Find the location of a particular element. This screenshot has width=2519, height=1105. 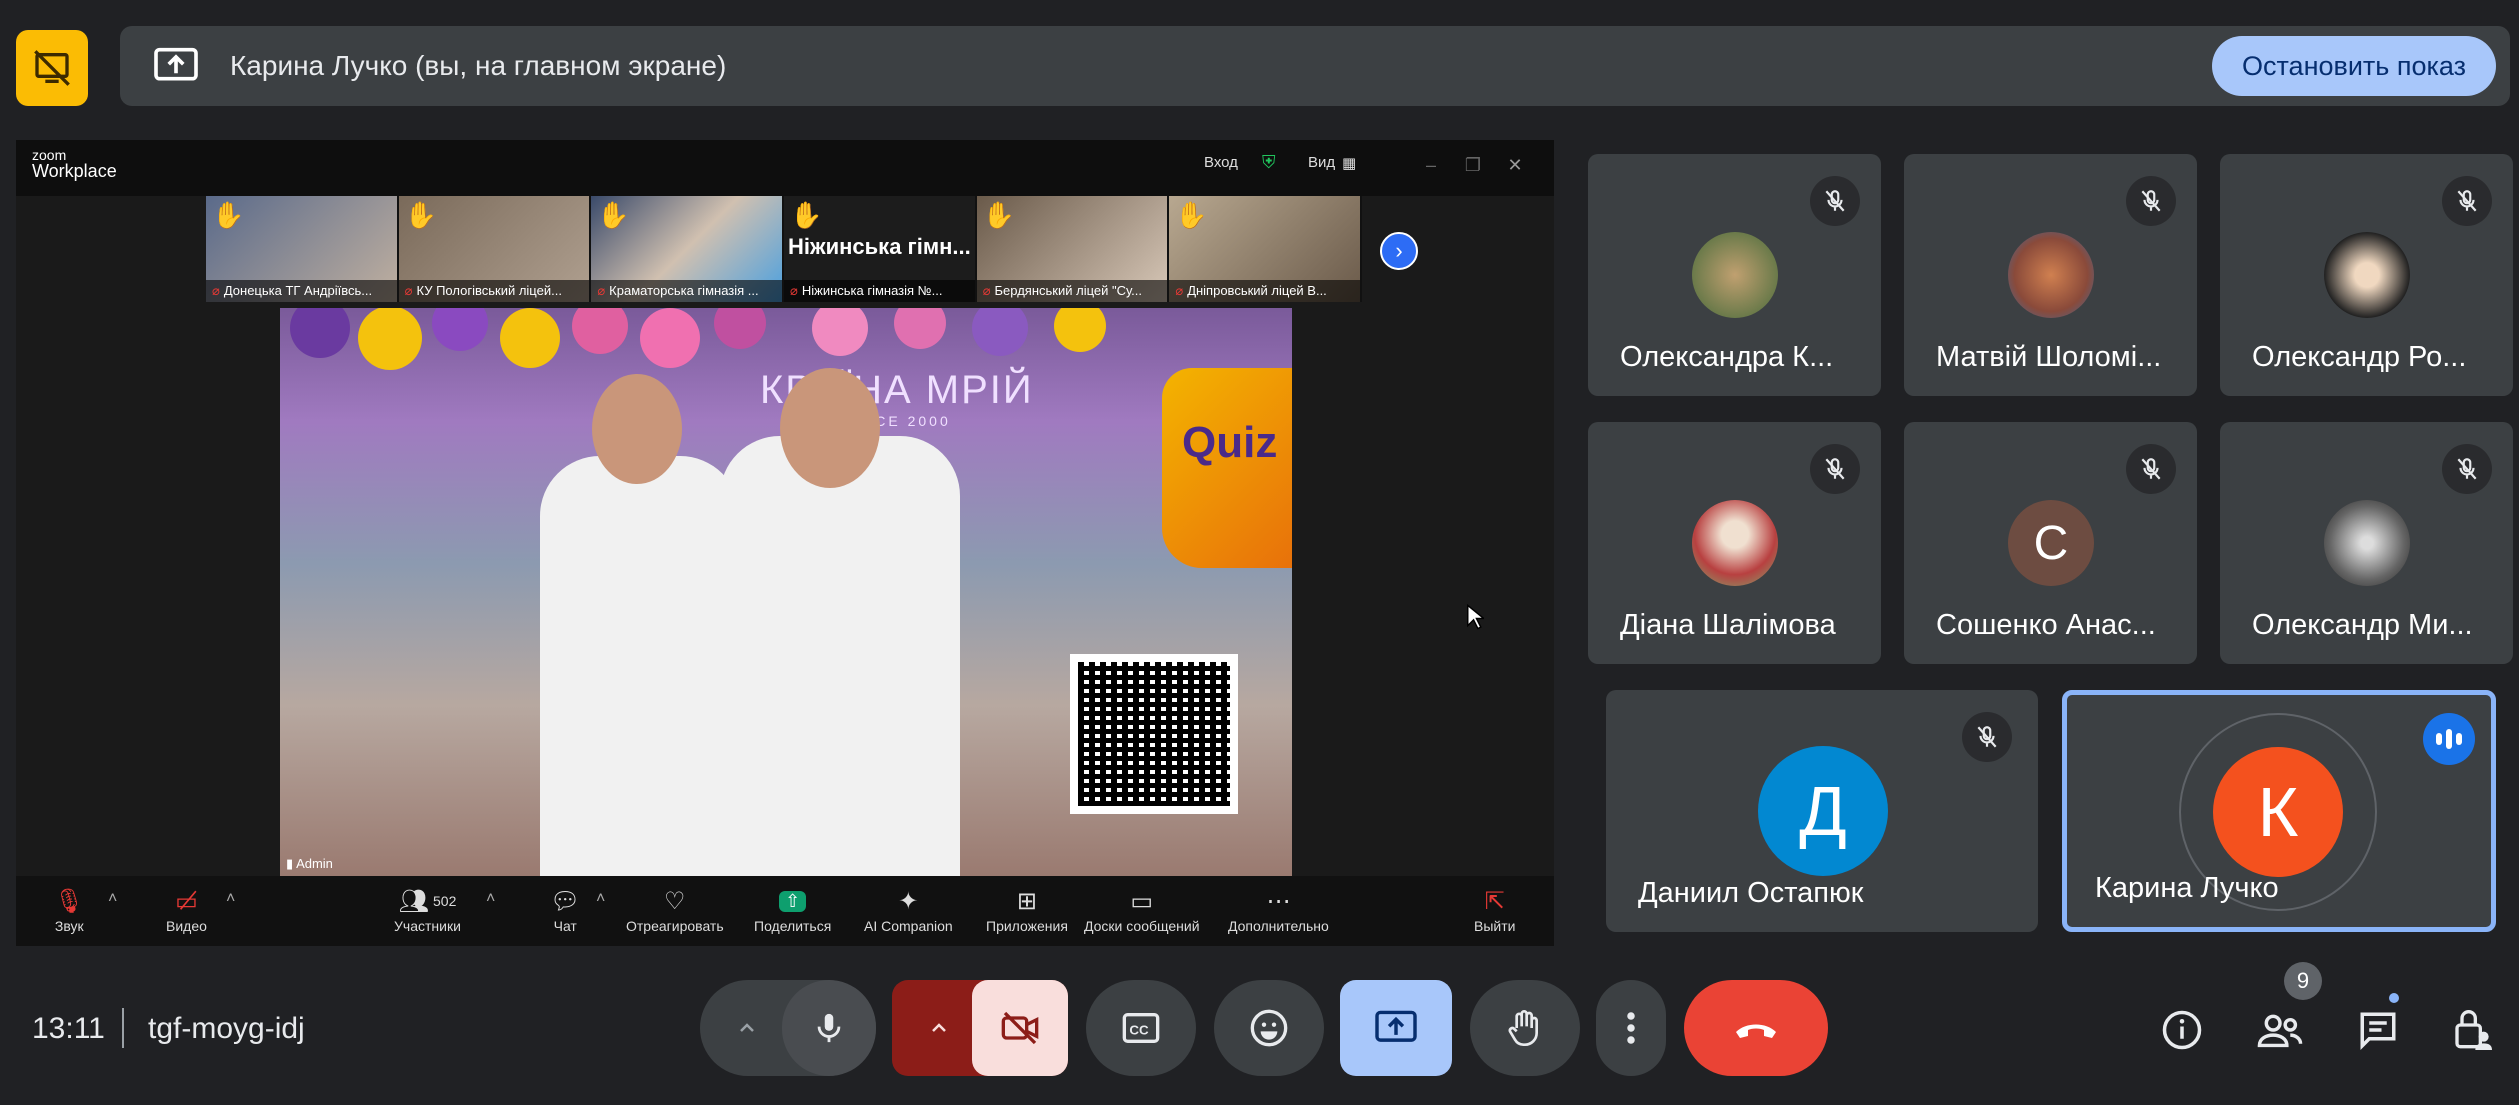

participant-tile: Діана Шалімова is located at coordinates (1734, 543).